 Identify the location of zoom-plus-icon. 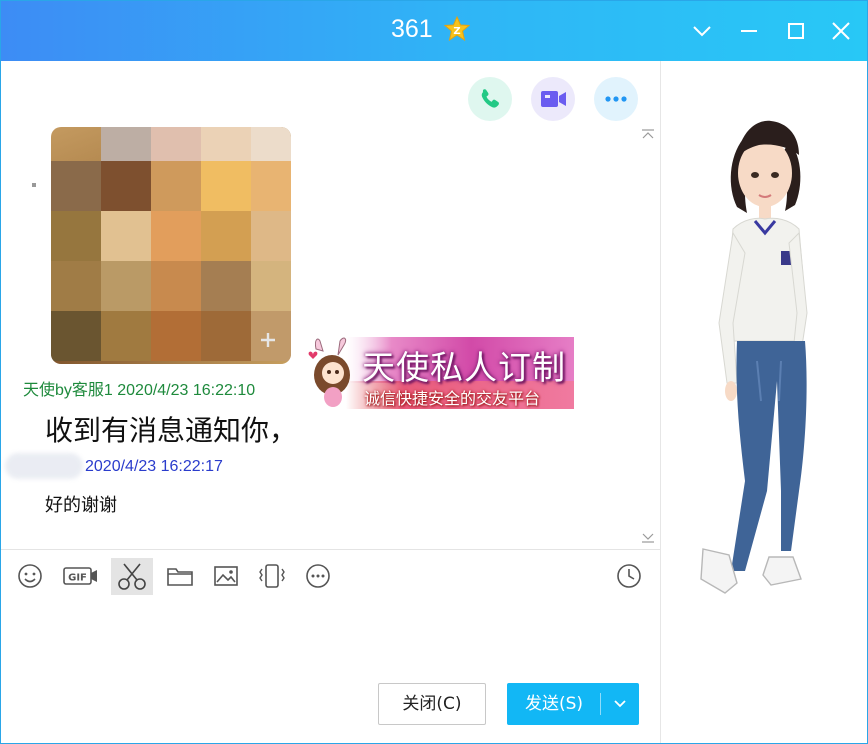
(268, 340).